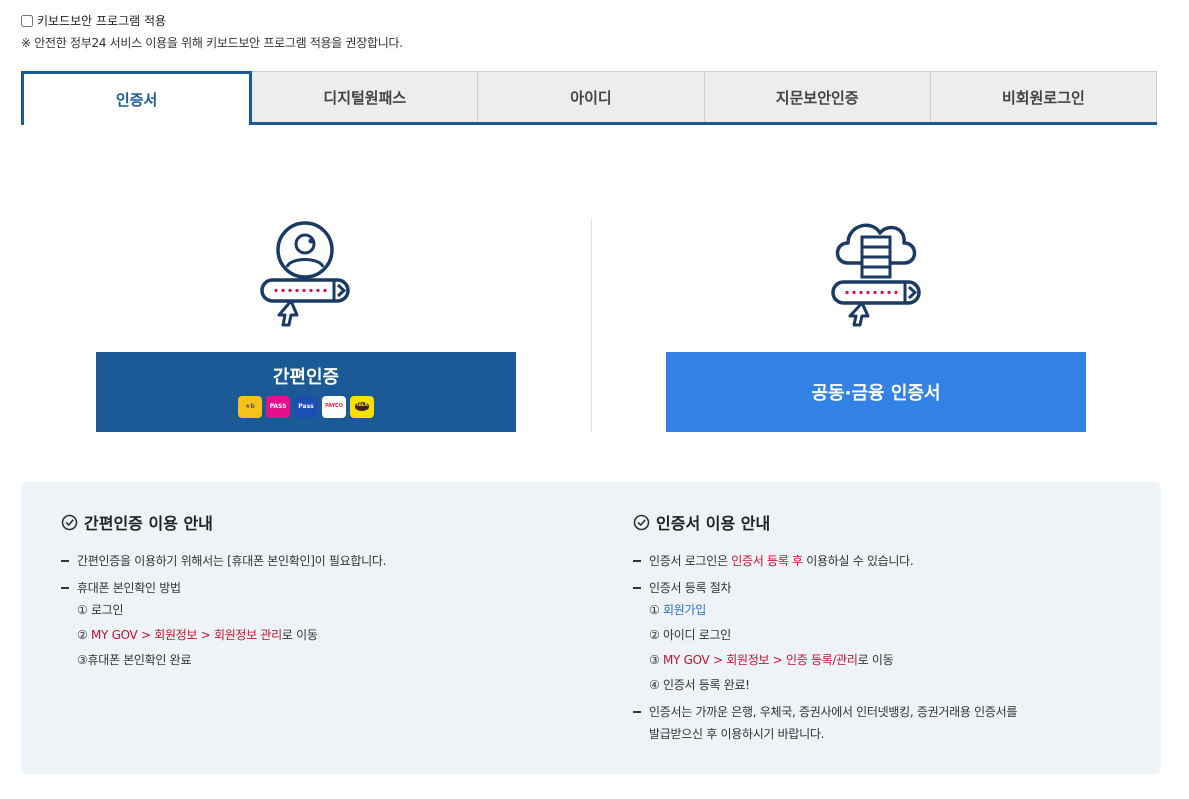 The height and width of the screenshot is (799, 1189). What do you see at coordinates (129, 588) in the screenshot?
I see `simple-guide-item-text: 휴대폰 본인확인 방법` at bounding box center [129, 588].